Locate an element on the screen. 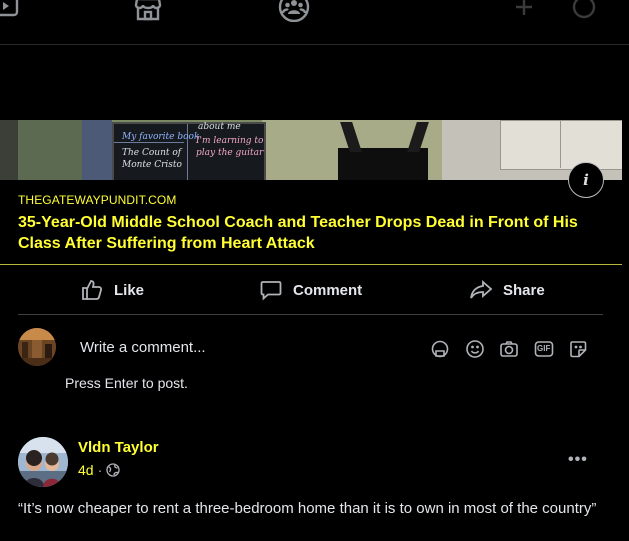  share-button: Share is located at coordinates (507, 290).